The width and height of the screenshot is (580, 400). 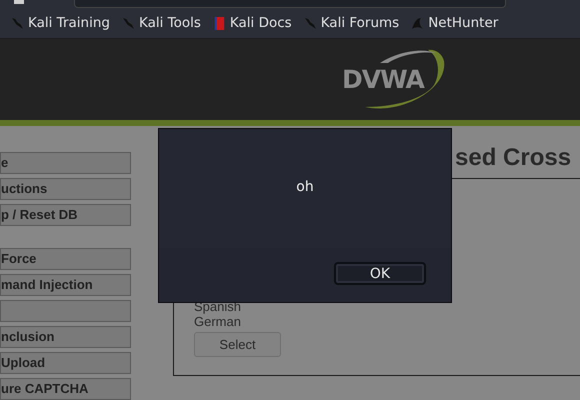 What do you see at coordinates (60, 23) in the screenshot?
I see `bookmark-link: Kali Training` at bounding box center [60, 23].